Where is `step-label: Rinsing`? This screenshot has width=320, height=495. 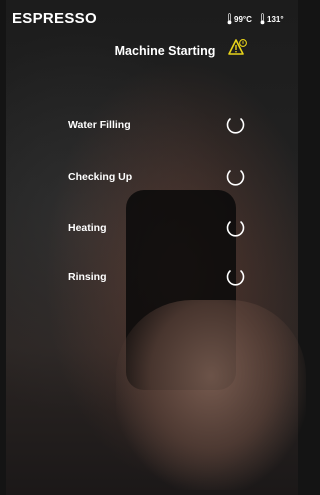
step-label: Rinsing is located at coordinates (87, 277).